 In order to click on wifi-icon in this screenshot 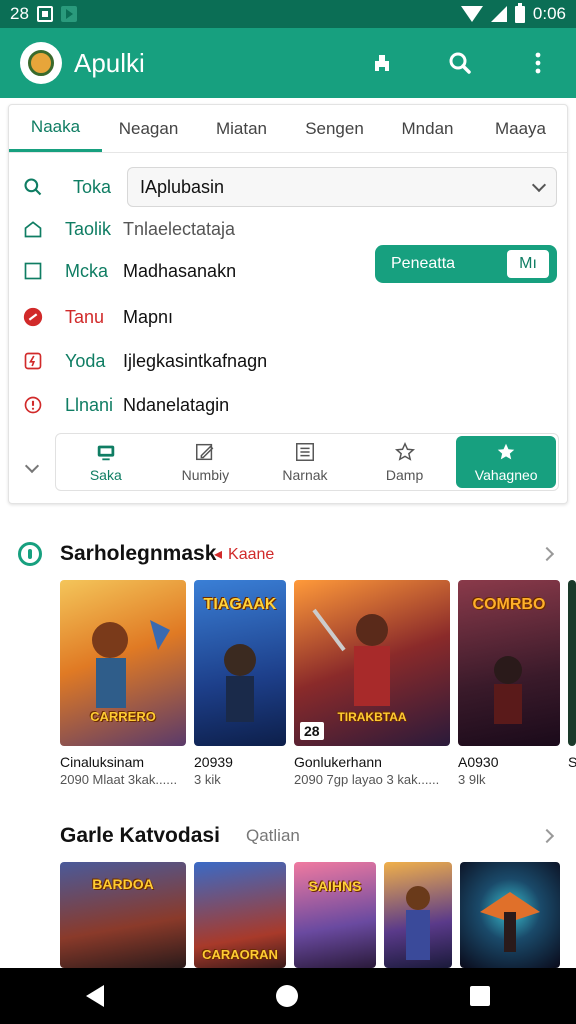, I will do `click(471, 14)`.